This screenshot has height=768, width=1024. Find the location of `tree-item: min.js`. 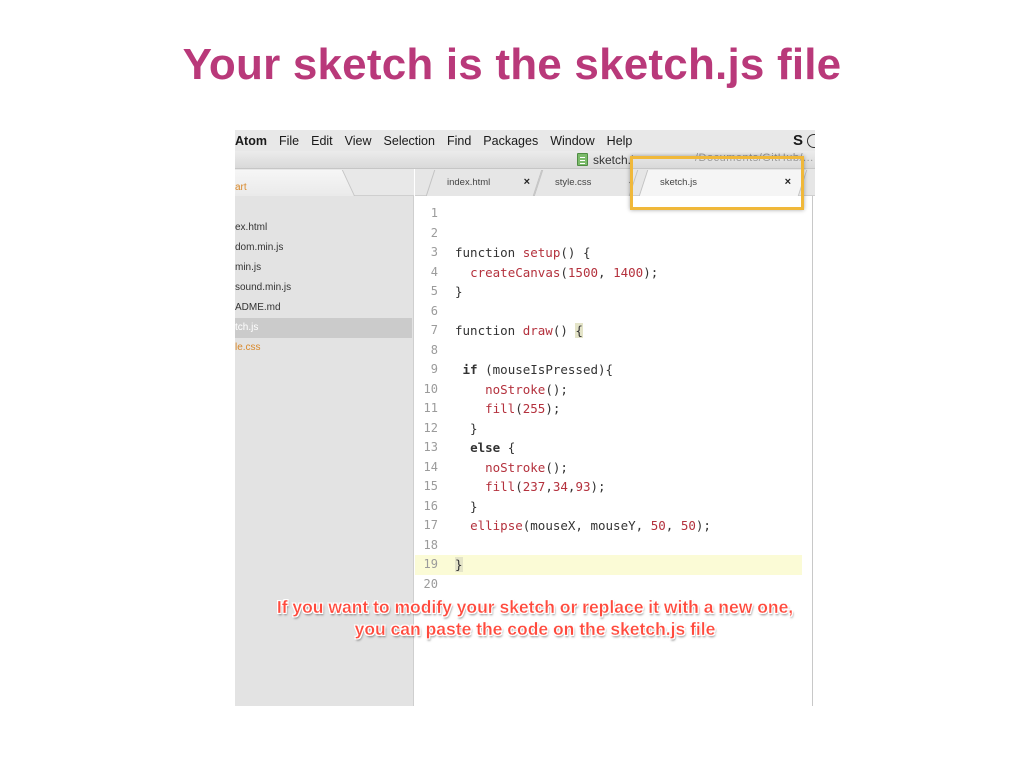

tree-item: min.js is located at coordinates (323, 268).